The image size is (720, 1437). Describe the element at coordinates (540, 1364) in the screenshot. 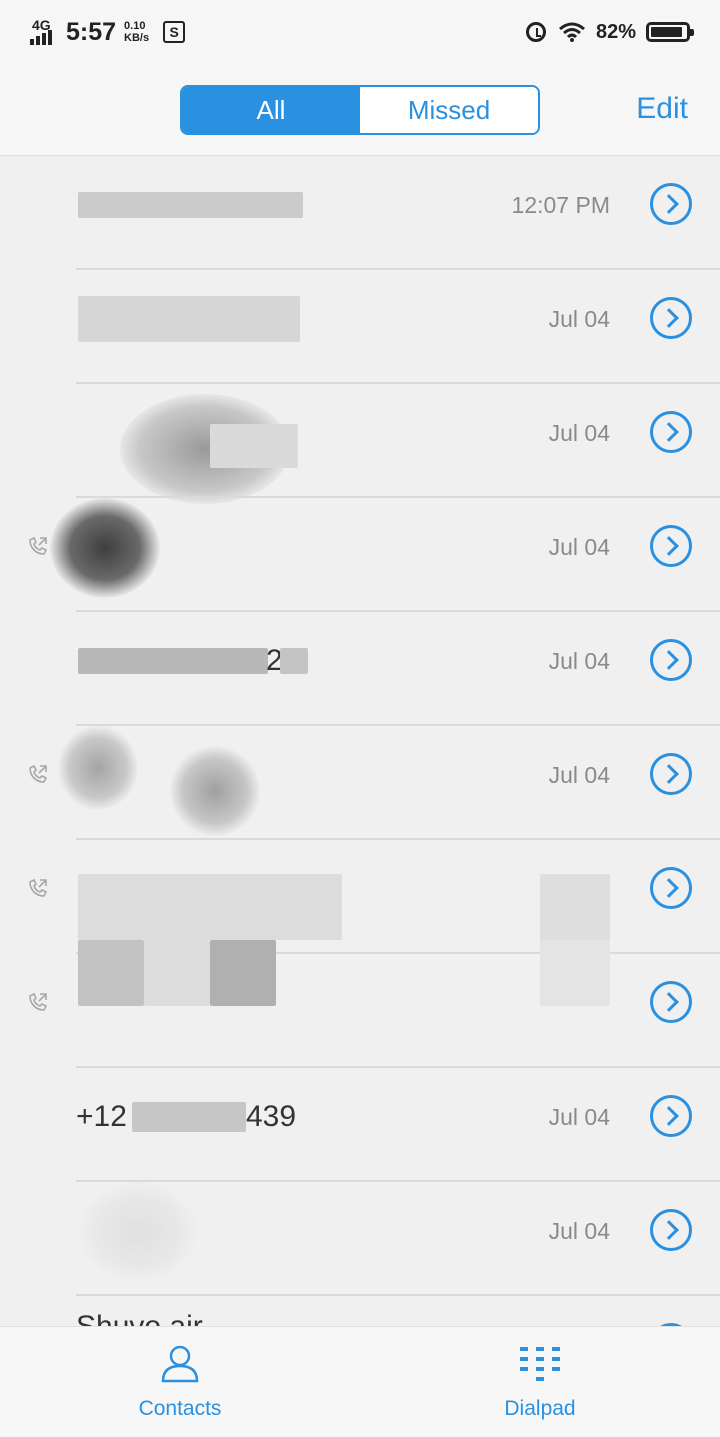

I see `dialpad-icon` at that location.